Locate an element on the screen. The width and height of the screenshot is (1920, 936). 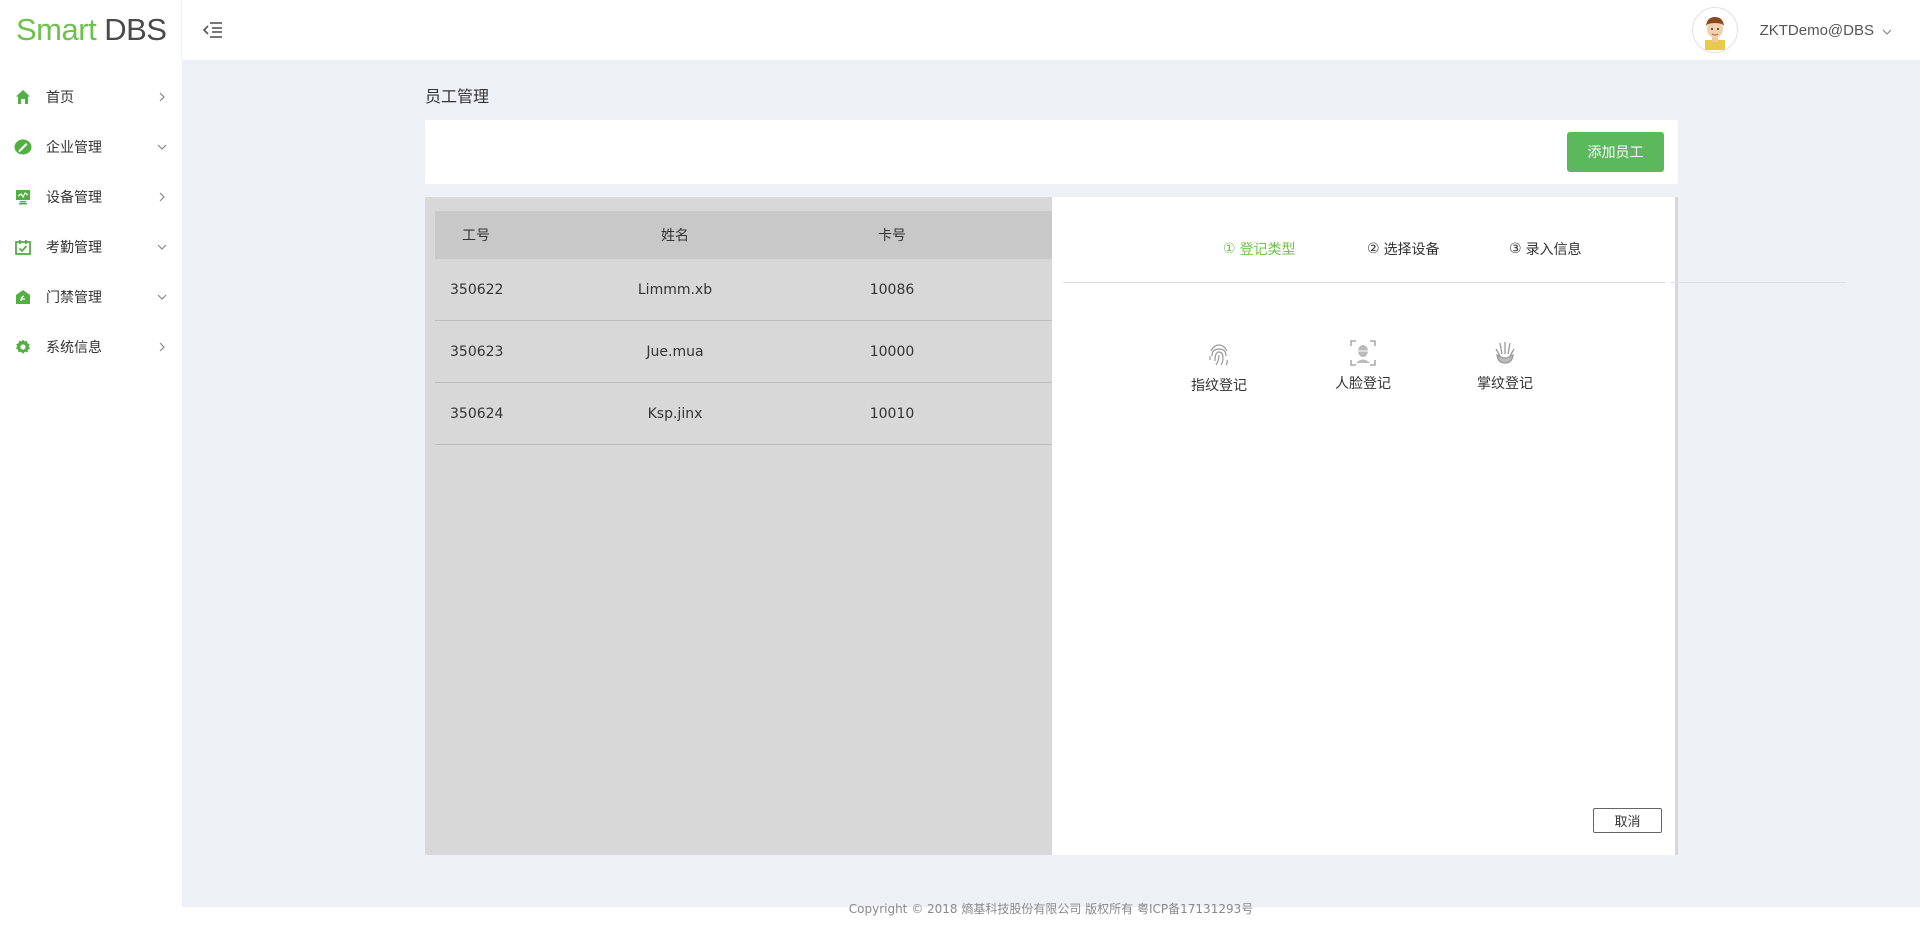
table-row: 350622 Limmm.xb 10086 is located at coordinates (745, 290).